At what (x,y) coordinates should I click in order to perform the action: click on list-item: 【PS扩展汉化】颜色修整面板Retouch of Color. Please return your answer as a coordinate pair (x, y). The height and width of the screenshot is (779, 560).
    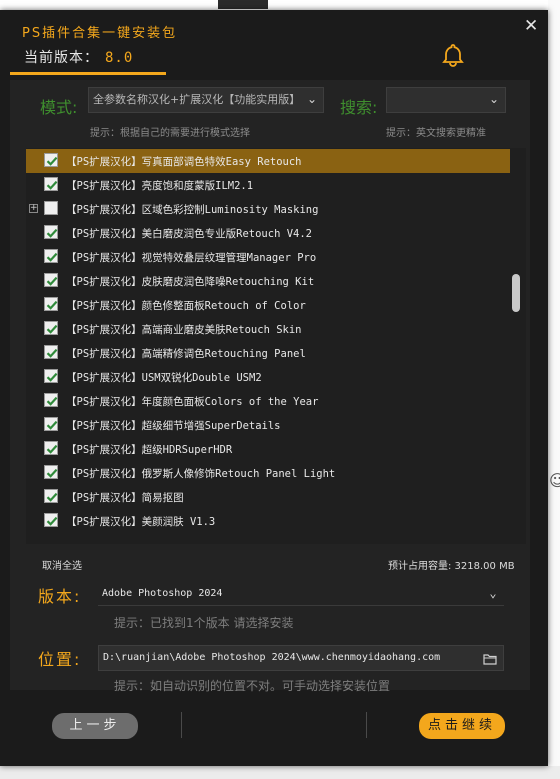
    Looking at the image, I should click on (268, 305).